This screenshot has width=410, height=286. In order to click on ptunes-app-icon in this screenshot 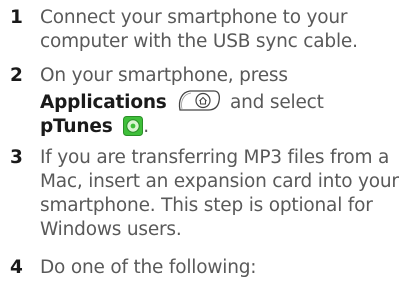, I will do `click(133, 126)`.